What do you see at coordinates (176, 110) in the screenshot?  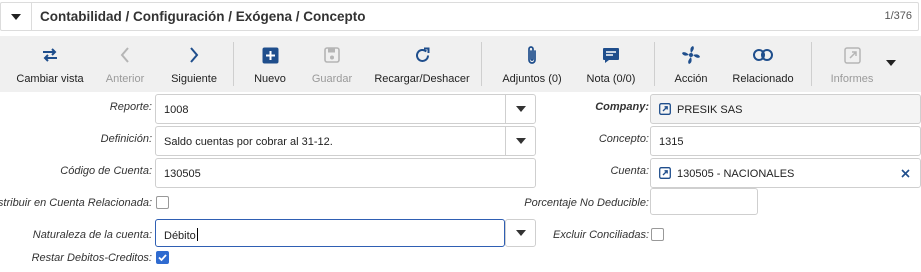 I see `reporte-value: 1008` at bounding box center [176, 110].